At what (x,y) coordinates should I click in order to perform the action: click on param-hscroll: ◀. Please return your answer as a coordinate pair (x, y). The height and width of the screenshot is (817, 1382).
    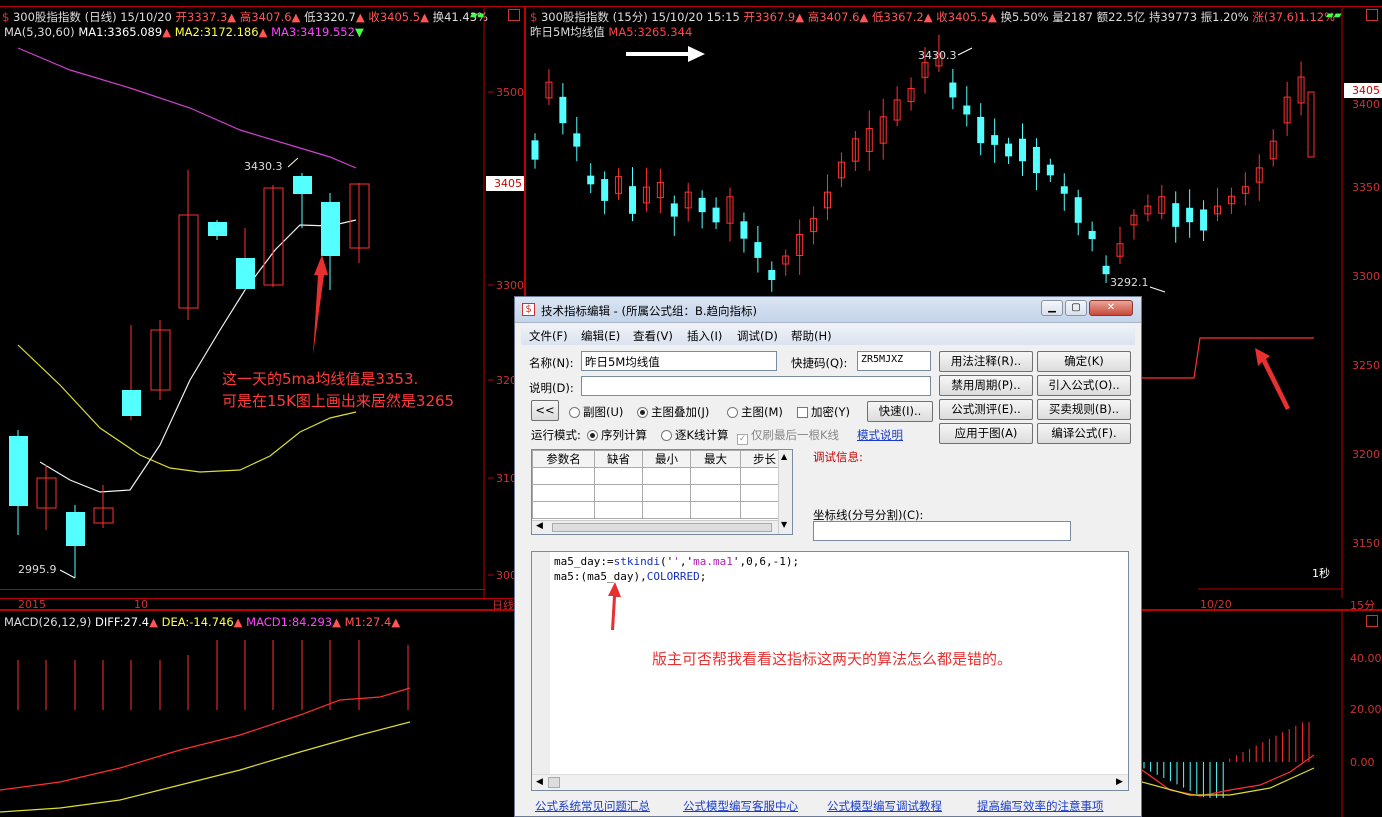
    Looking at the image, I should click on (655, 527).